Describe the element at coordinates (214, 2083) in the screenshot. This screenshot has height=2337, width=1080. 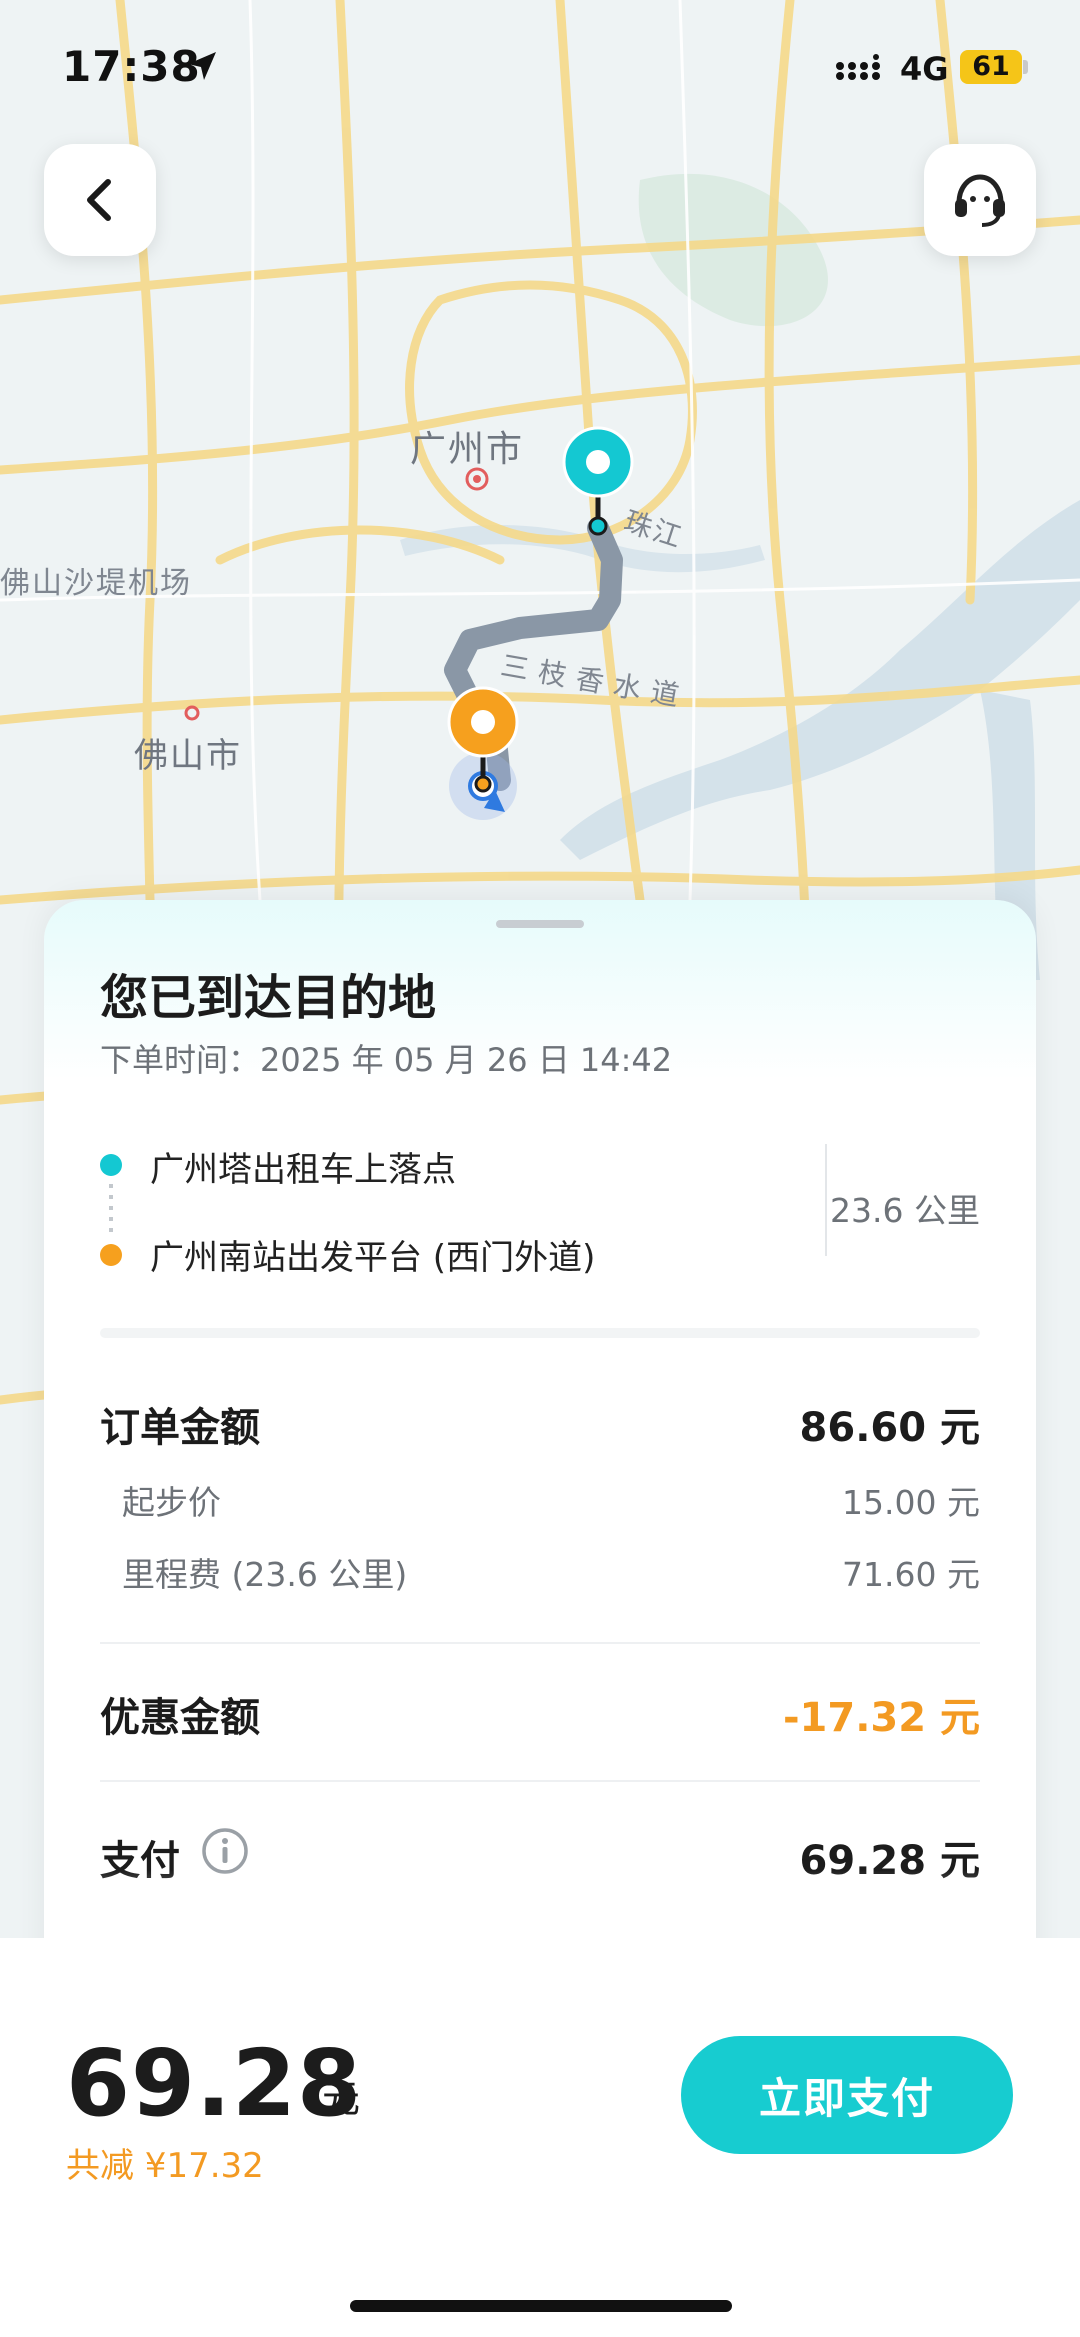
I see `total-amount: 69.28` at that location.